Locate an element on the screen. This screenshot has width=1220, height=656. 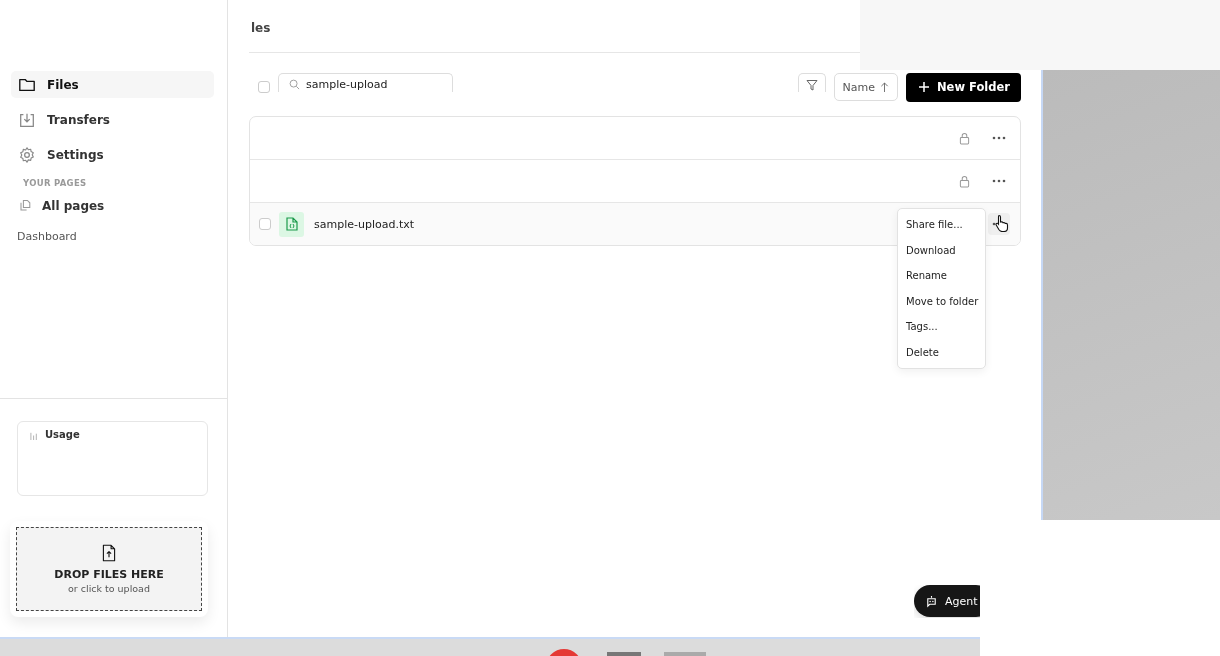
drop-zone: DROP FILES HERE or click to upload is located at coordinates (109, 569).